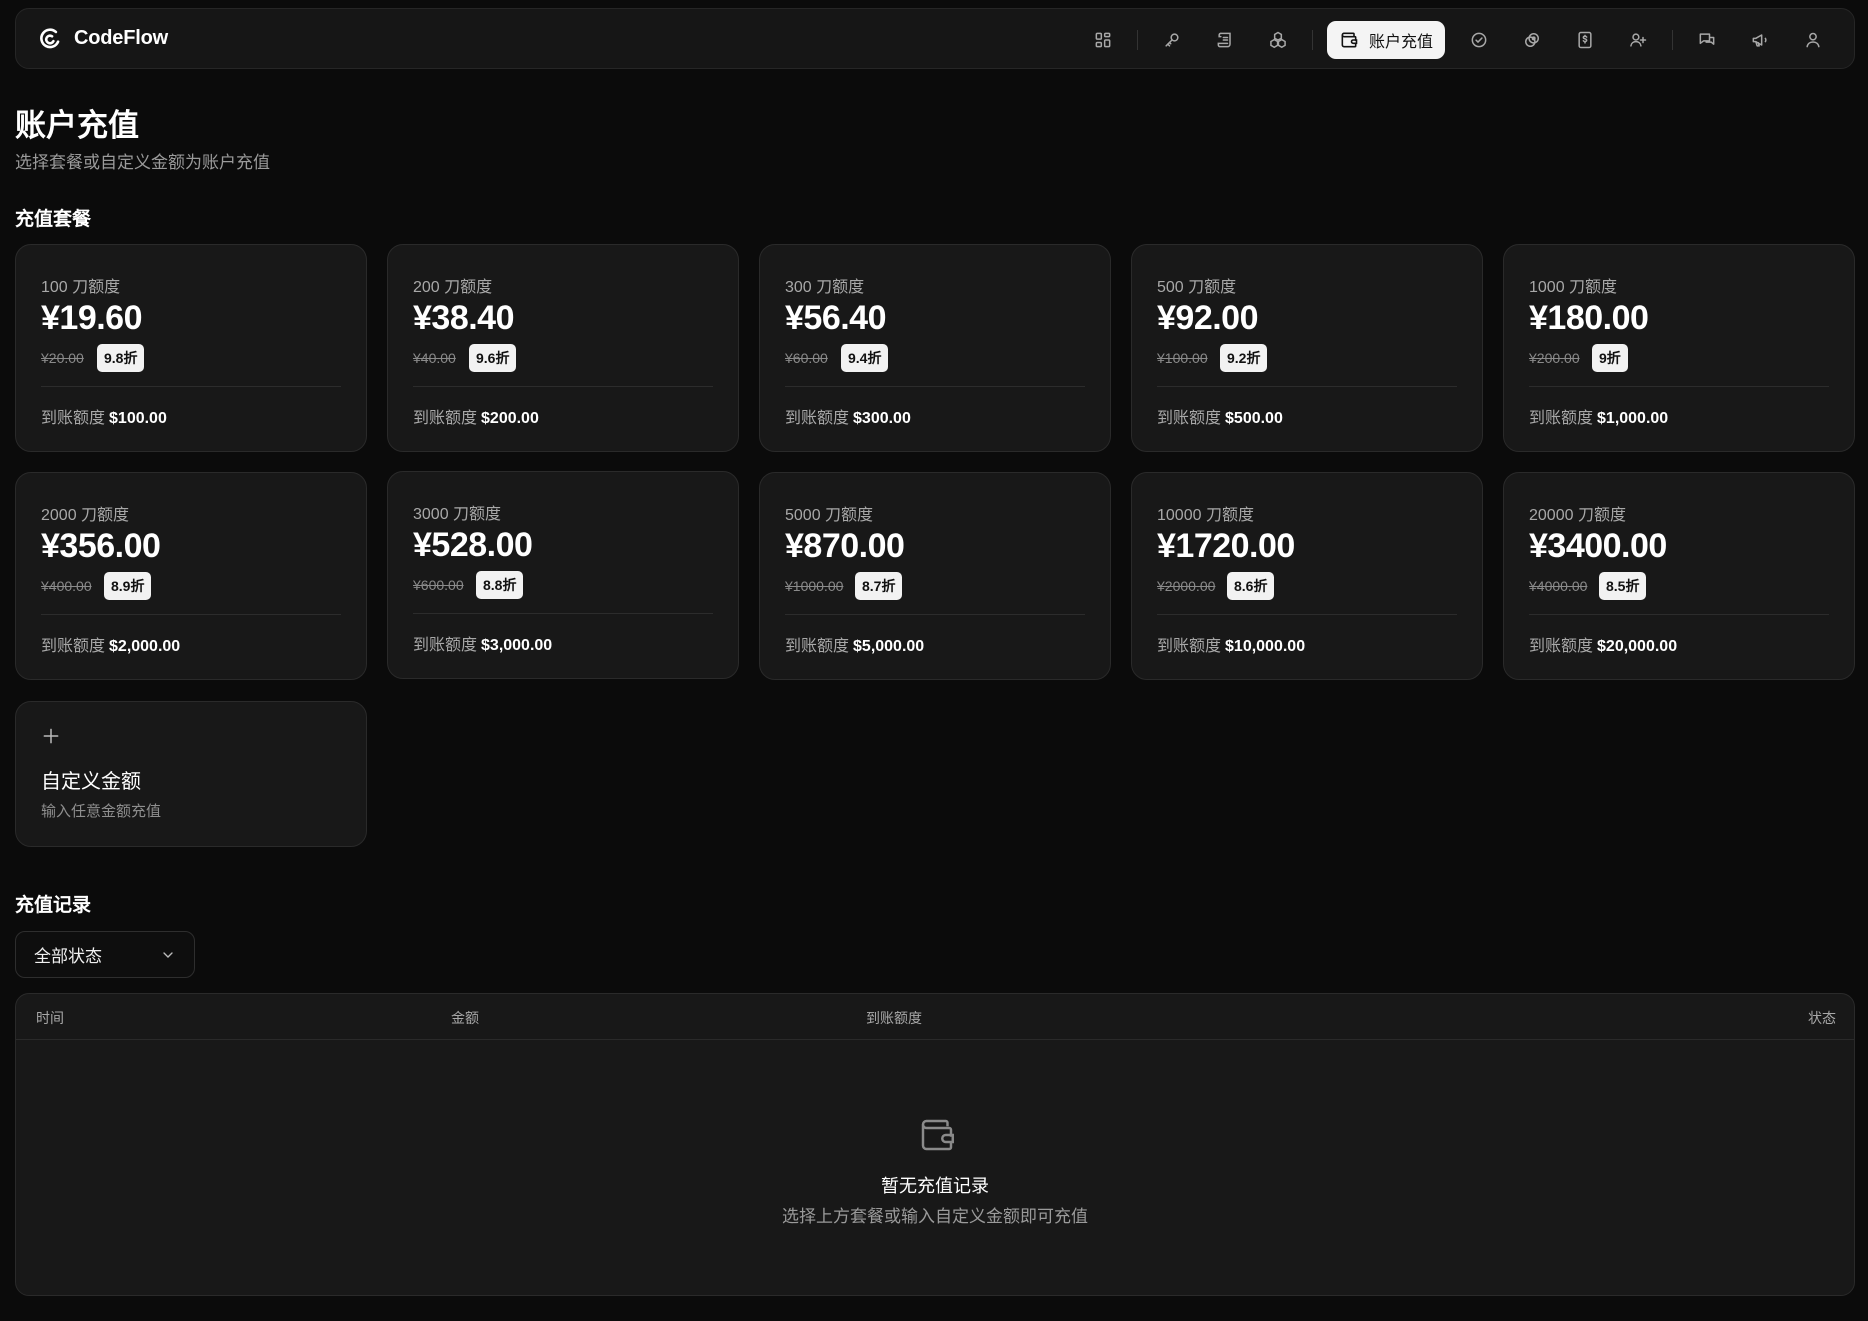  I want to click on package-name: 5000 刀额度, so click(829, 515).